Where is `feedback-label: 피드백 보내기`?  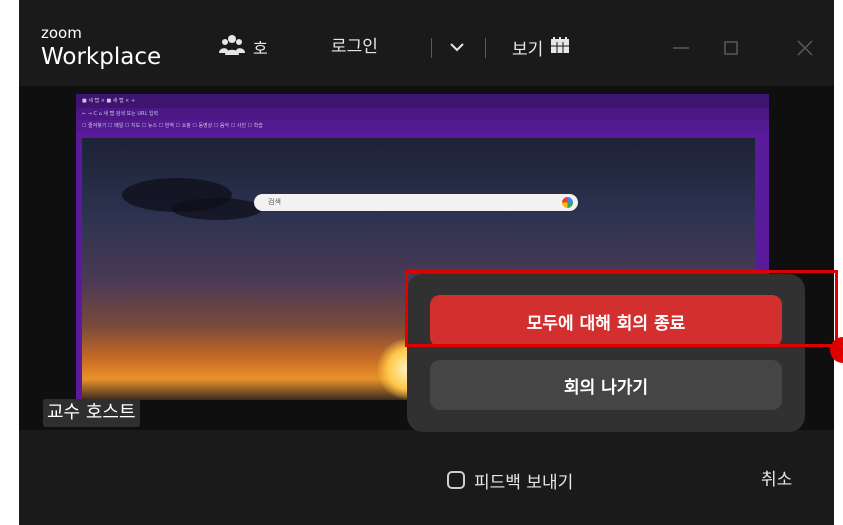
feedback-label: 피드백 보내기 is located at coordinates (524, 482).